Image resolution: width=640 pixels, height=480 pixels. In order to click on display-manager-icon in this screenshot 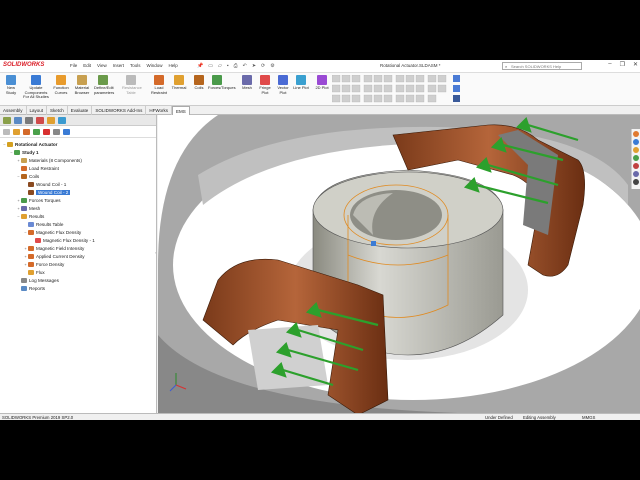, I will do `click(51, 120)`.